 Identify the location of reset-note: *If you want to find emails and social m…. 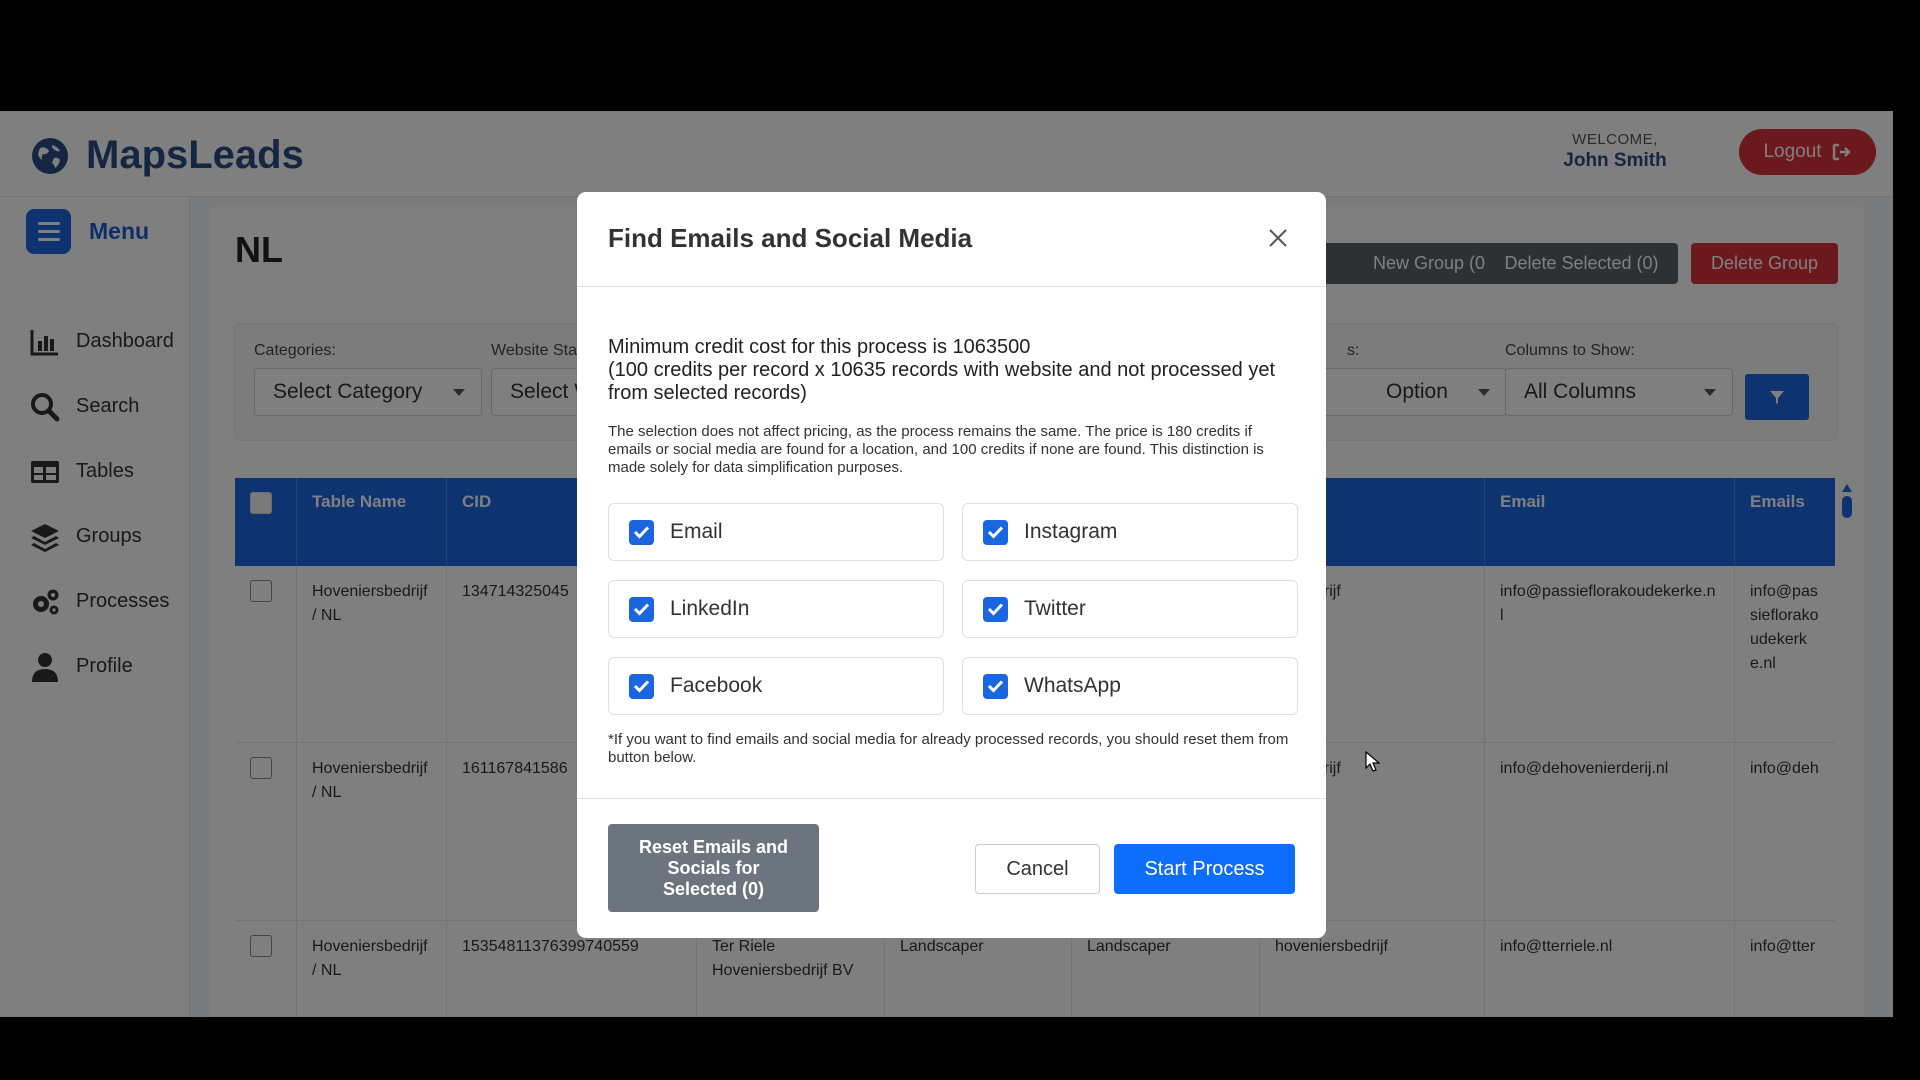
(948, 748).